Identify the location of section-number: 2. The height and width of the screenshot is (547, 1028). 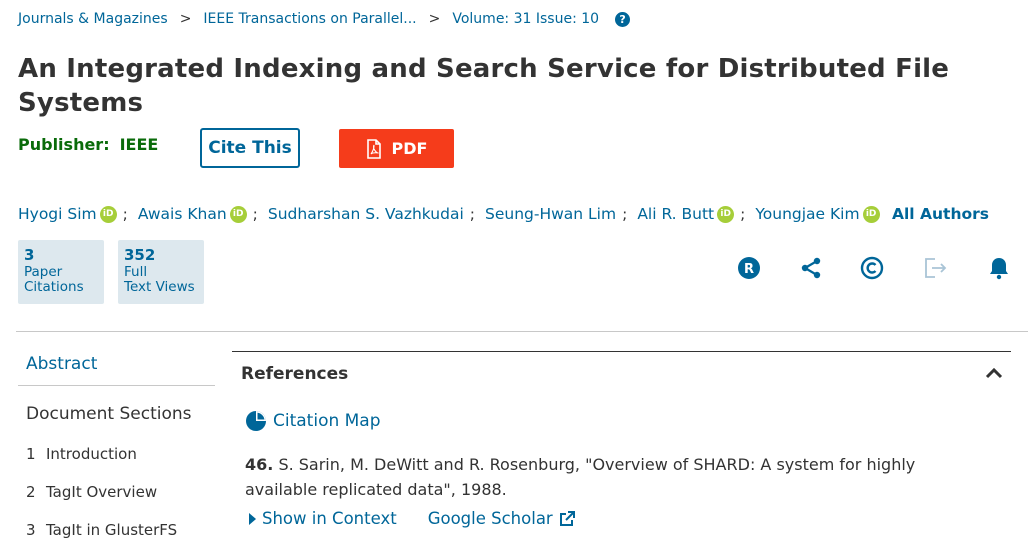
(31, 492).